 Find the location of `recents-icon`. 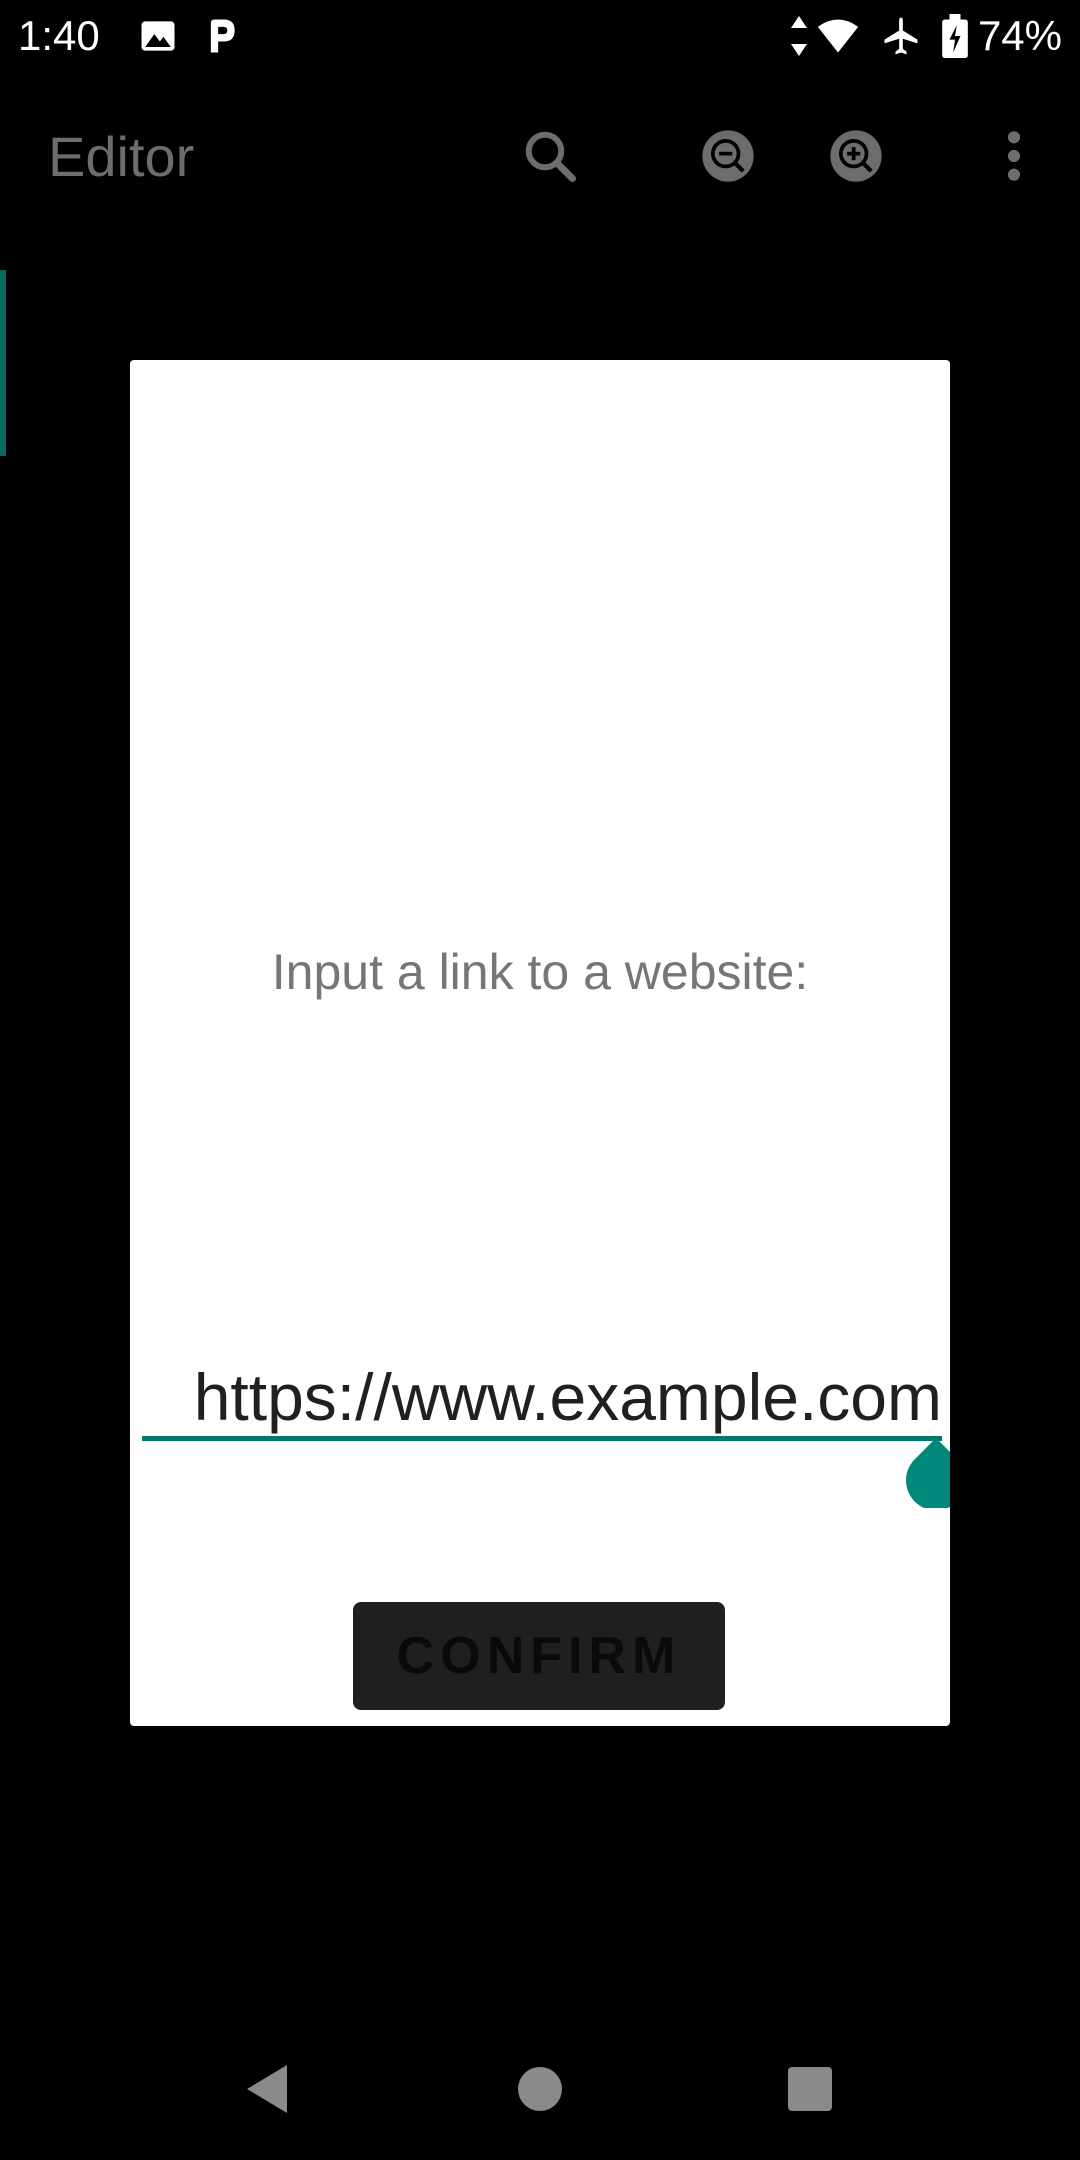

recents-icon is located at coordinates (810, 2089).